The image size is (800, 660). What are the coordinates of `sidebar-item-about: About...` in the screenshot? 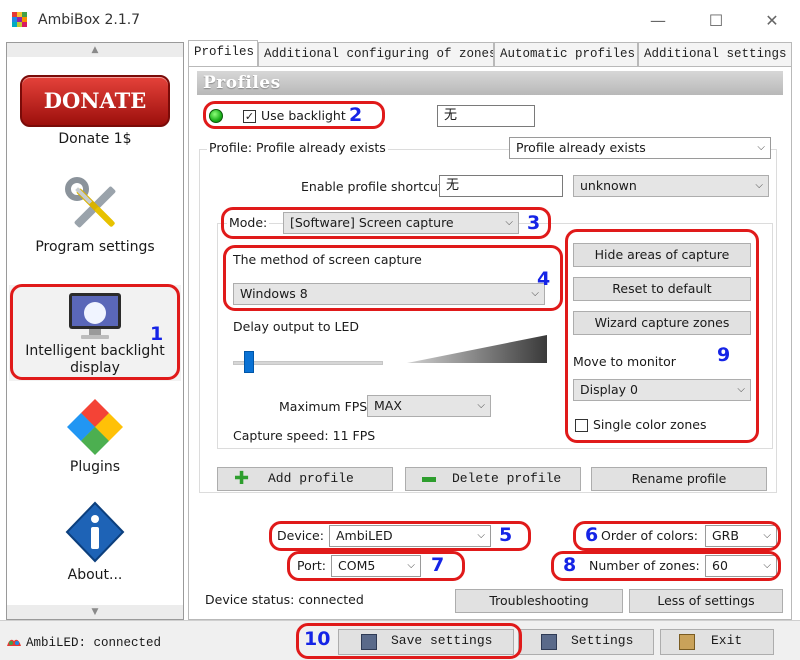 It's located at (95, 542).